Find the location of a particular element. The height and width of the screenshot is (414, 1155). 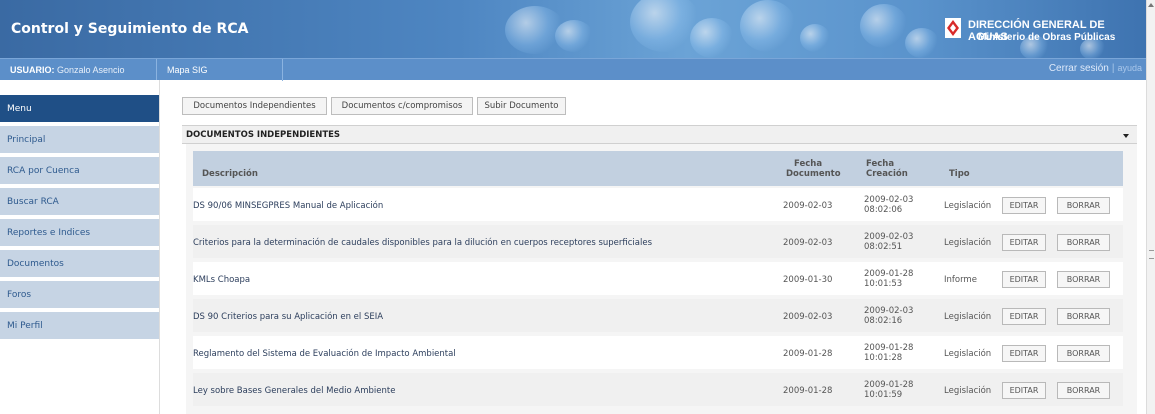

sidebar-item-documentos: Documentos is located at coordinates (79, 264).